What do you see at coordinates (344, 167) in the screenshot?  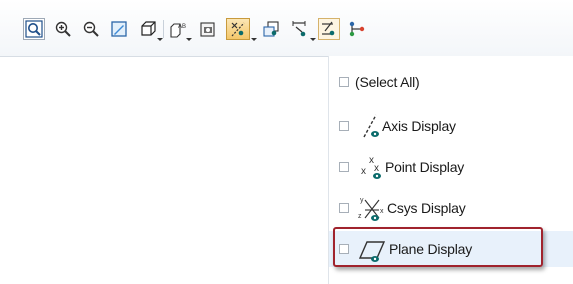 I see `point-display-checkbox` at bounding box center [344, 167].